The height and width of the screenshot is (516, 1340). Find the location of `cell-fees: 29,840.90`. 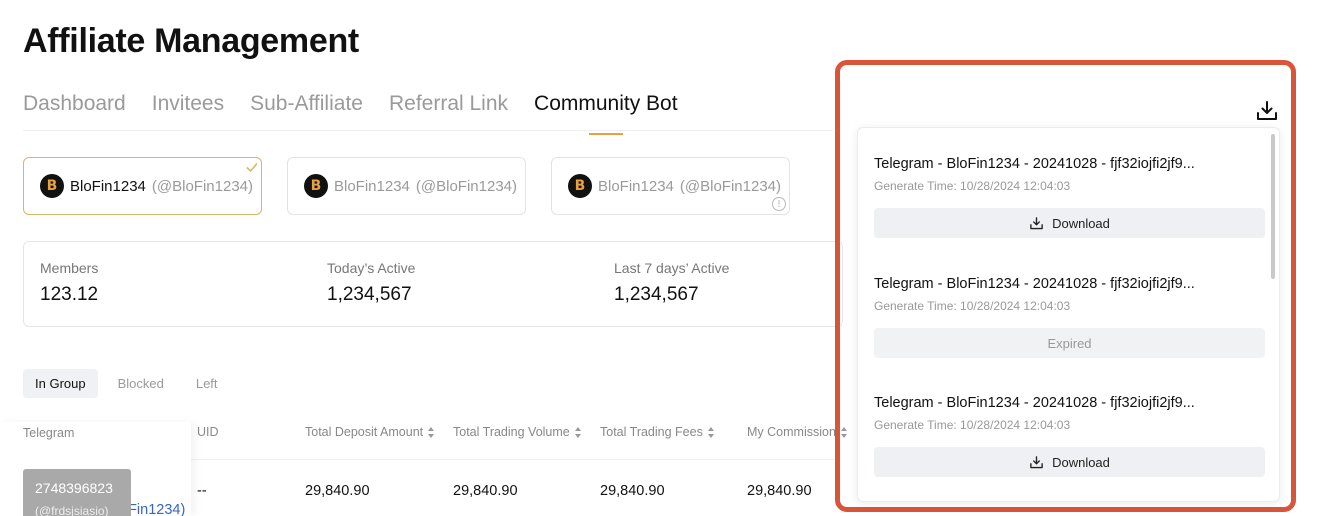

cell-fees: 29,840.90 is located at coordinates (632, 491).